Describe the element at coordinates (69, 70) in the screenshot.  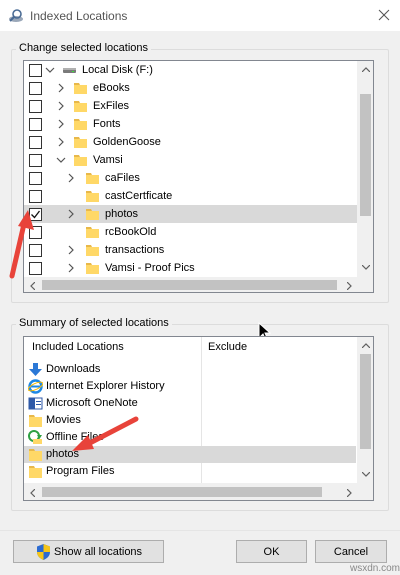
I see `drive-icon` at that location.